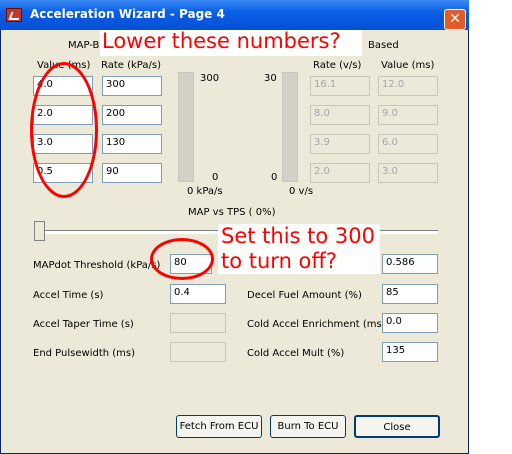  I want to click on window-title: Acceleration Wizard - Page 4, so click(127, 14).